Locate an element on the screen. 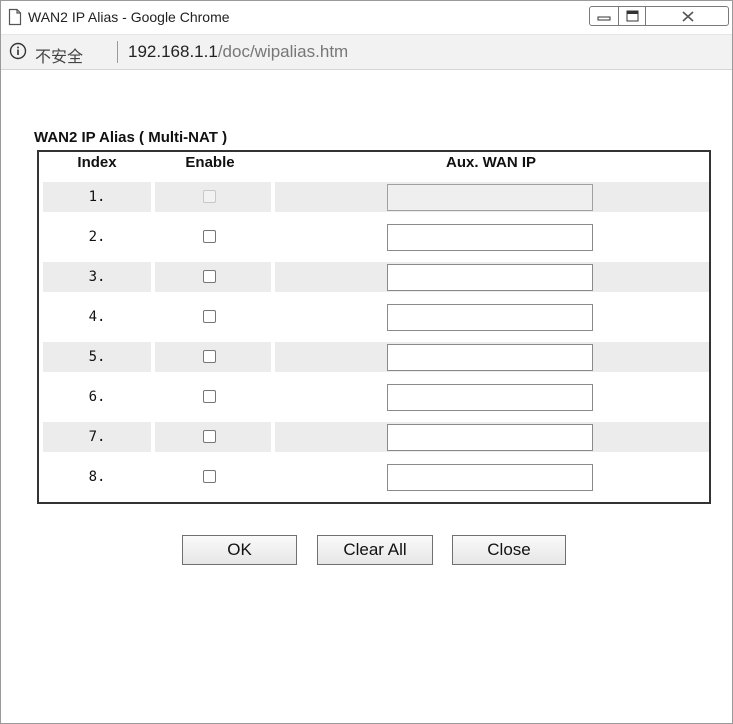  row-index: 2. is located at coordinates (97, 237).